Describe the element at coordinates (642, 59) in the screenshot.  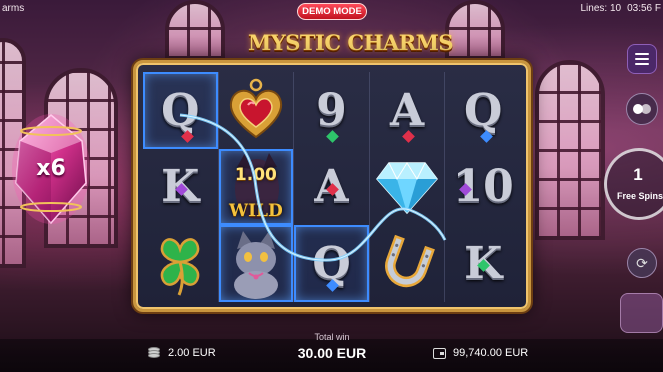
I see `menu-button` at that location.